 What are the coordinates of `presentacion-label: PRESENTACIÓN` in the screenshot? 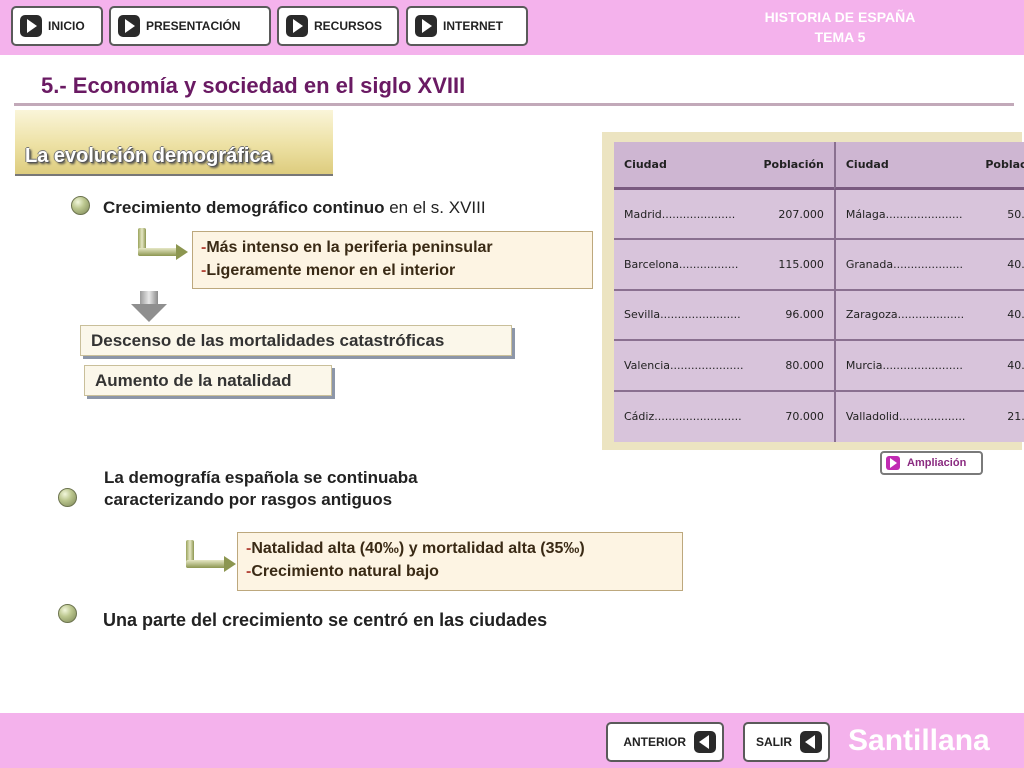 It's located at (193, 26).